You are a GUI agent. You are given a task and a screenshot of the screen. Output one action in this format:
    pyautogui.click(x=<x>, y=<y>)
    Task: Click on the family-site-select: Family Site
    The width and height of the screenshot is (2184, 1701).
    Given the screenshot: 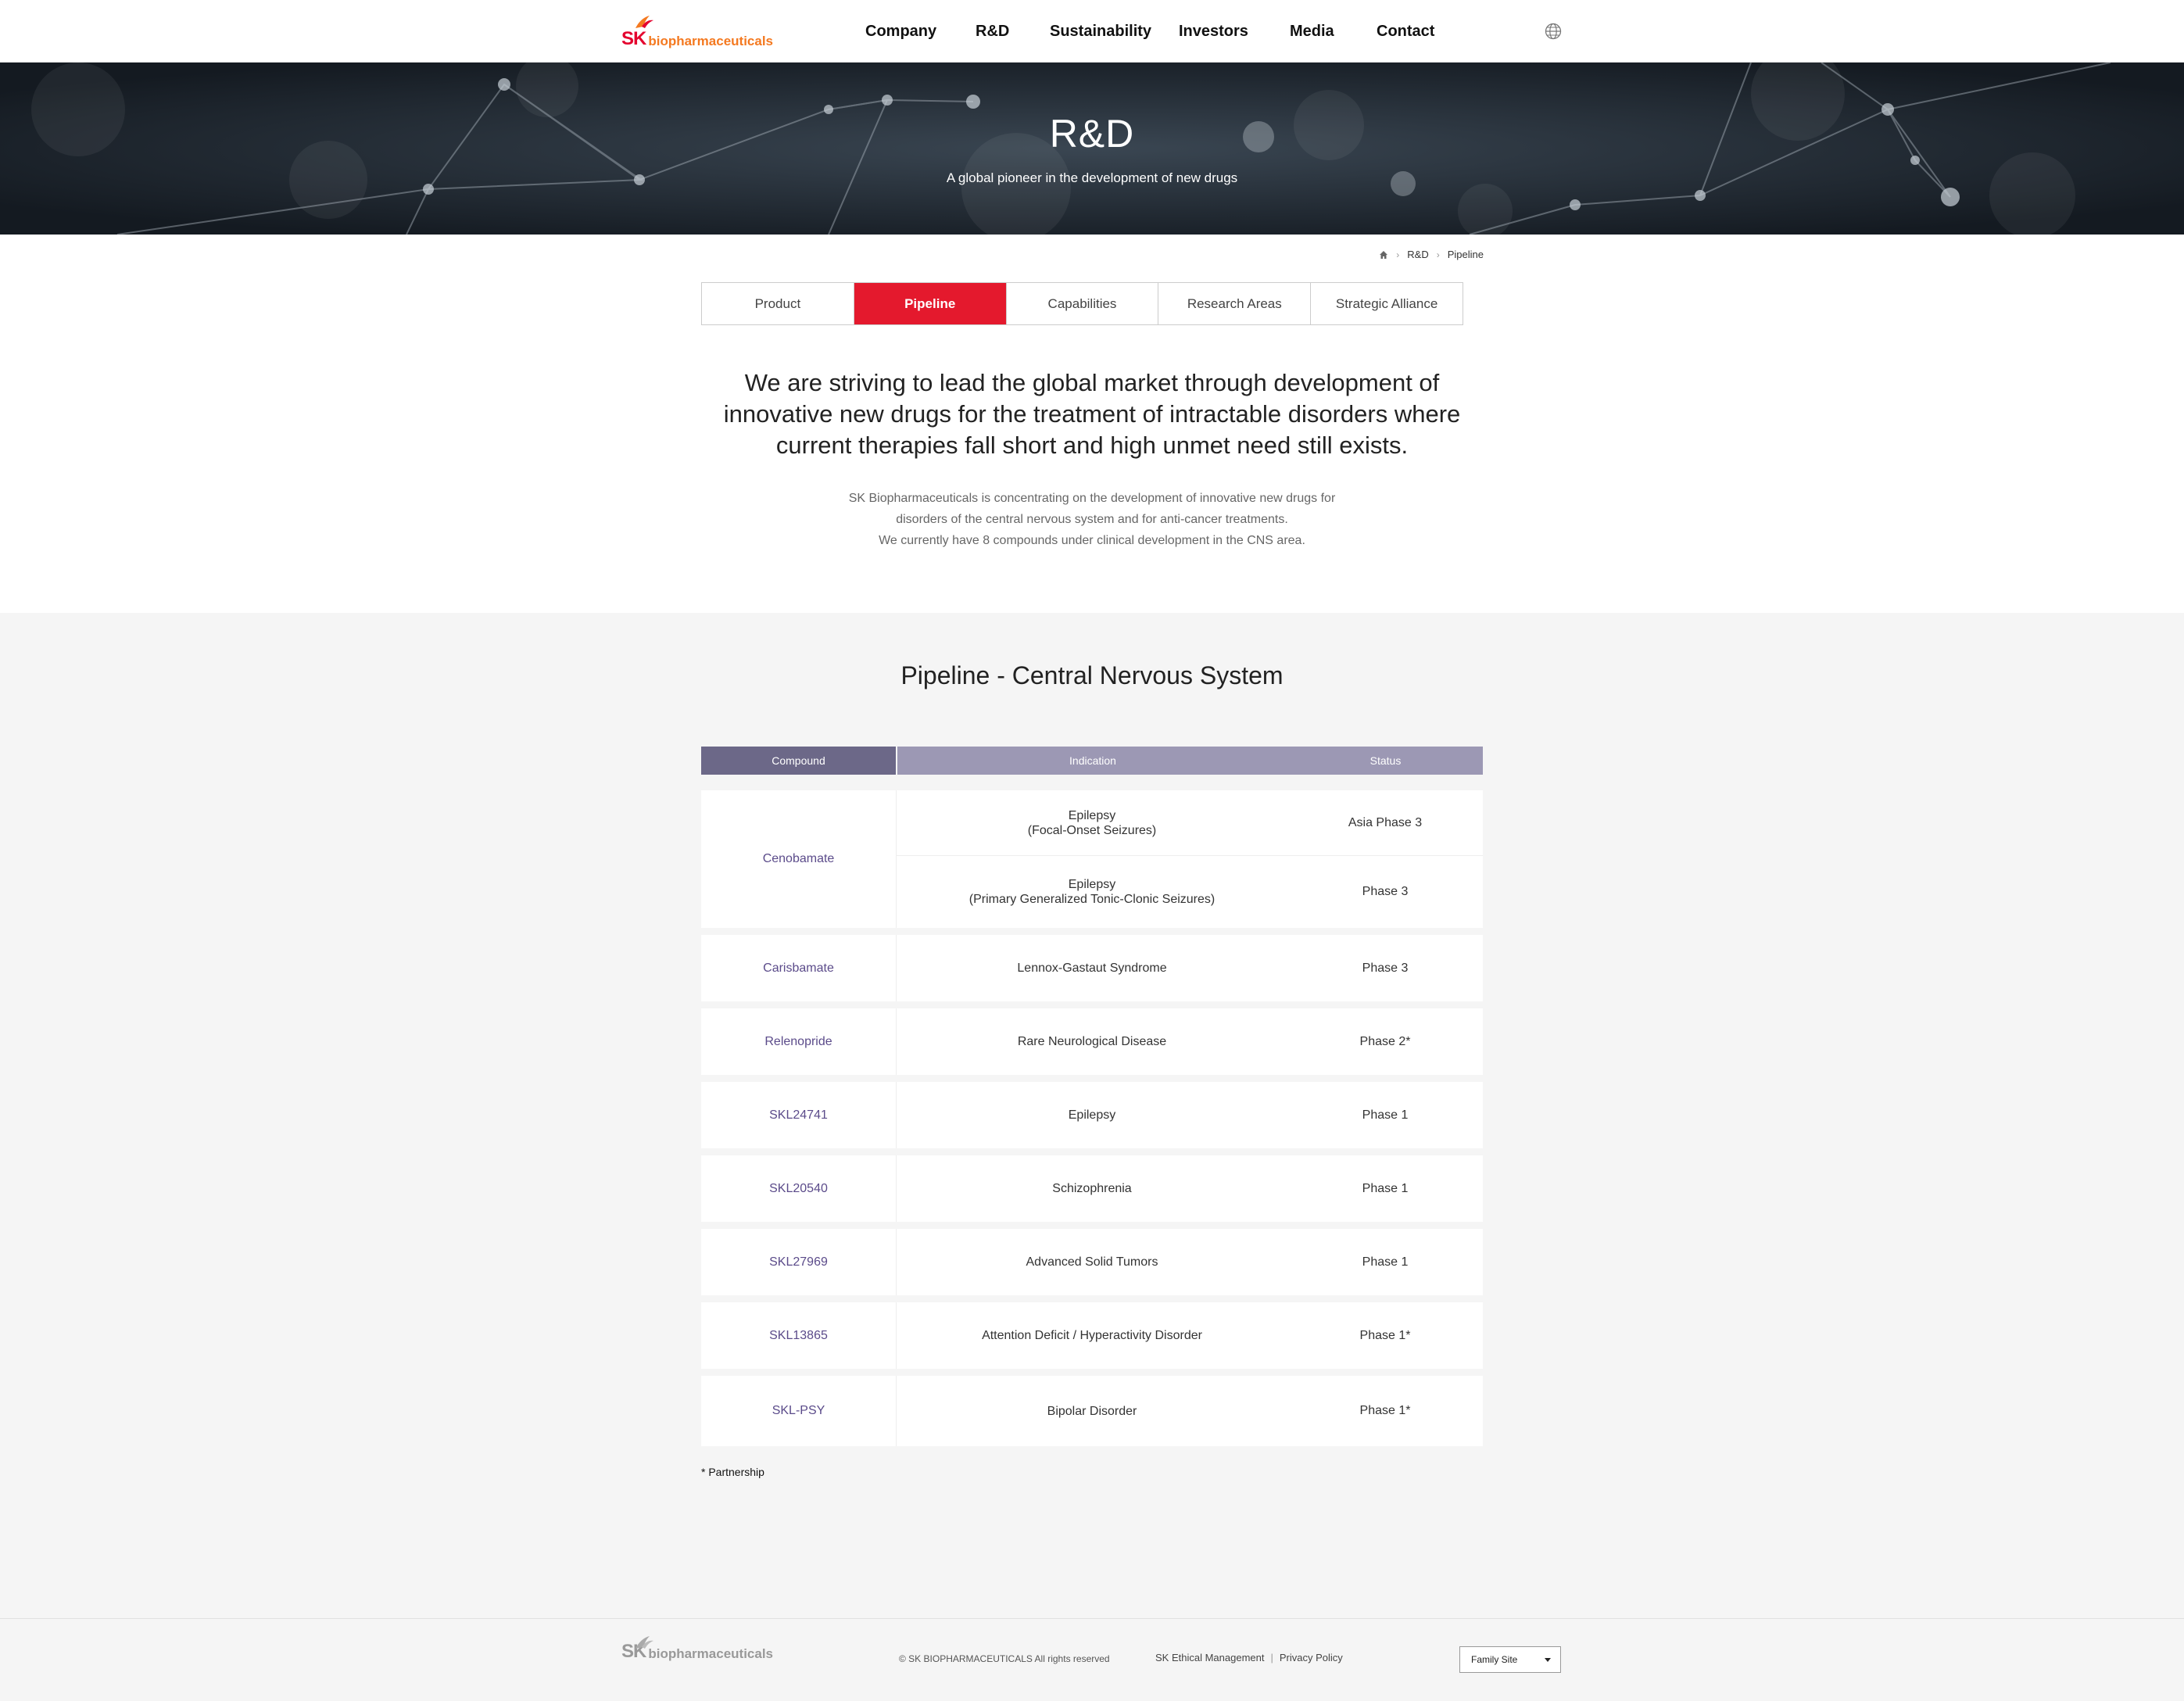 What is the action you would take?
    pyautogui.click(x=1510, y=1660)
    